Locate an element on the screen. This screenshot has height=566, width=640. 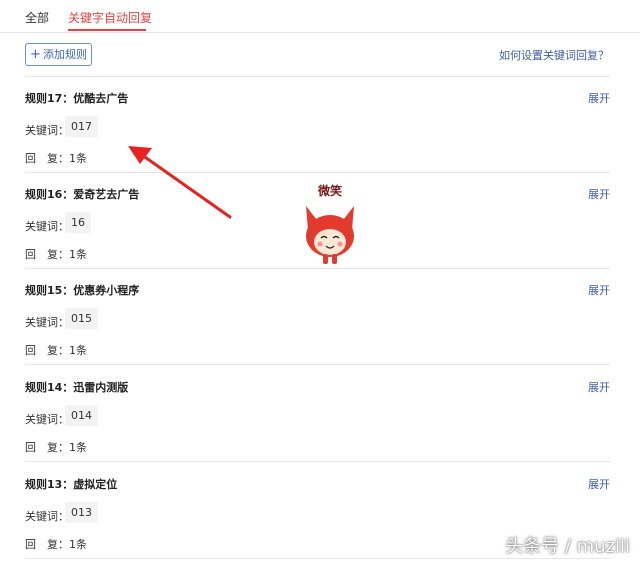
watermark: 头条号 / muzili is located at coordinates (567, 546).